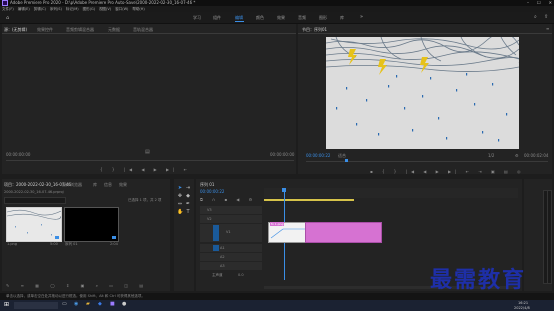 This screenshot has height=311, width=554. Describe the element at coordinates (188, 188) in the screenshot. I see `track-select-tool-icon: ⇥` at that location.